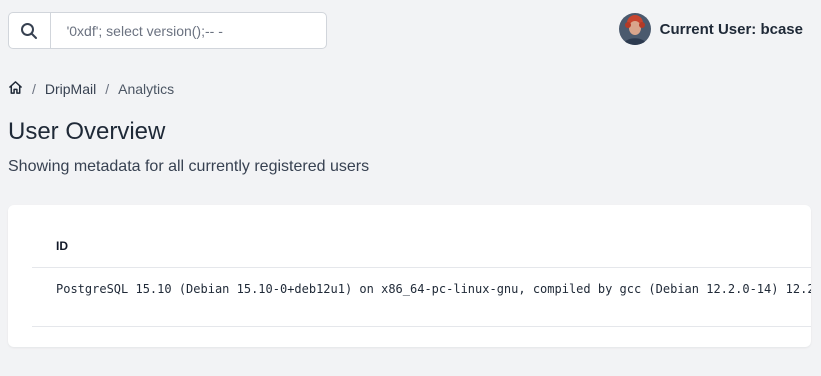 Image resolution: width=821 pixels, height=376 pixels. I want to click on avatar, so click(634, 29).